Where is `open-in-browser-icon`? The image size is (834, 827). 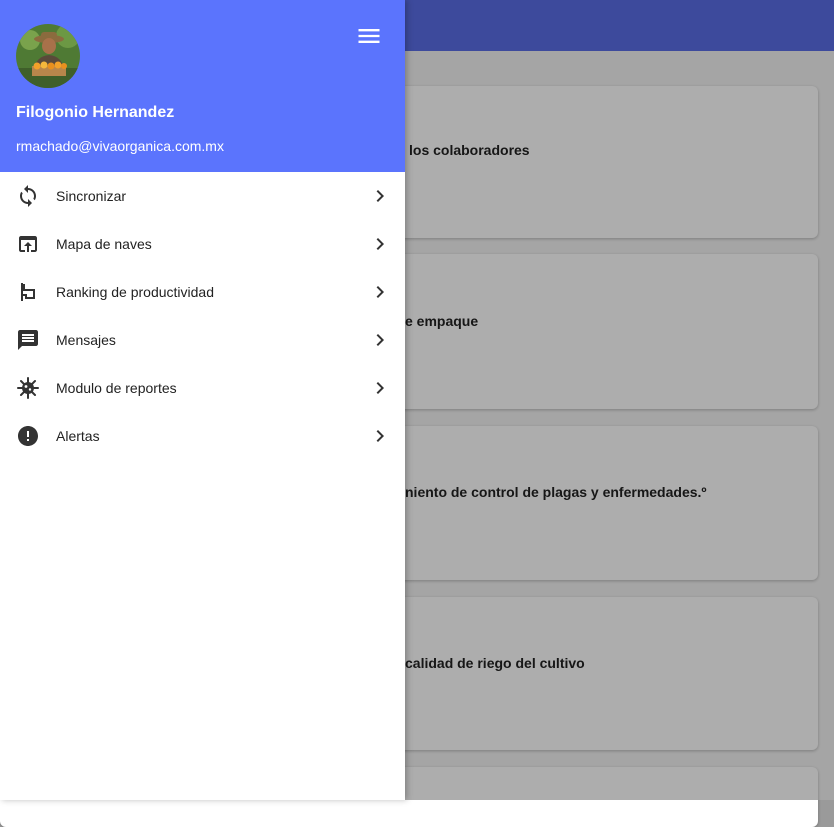
open-in-browser-icon is located at coordinates (28, 244).